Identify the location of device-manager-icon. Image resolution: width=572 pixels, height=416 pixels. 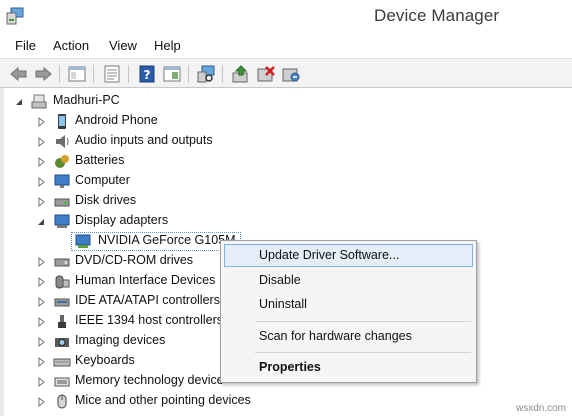
(15, 17).